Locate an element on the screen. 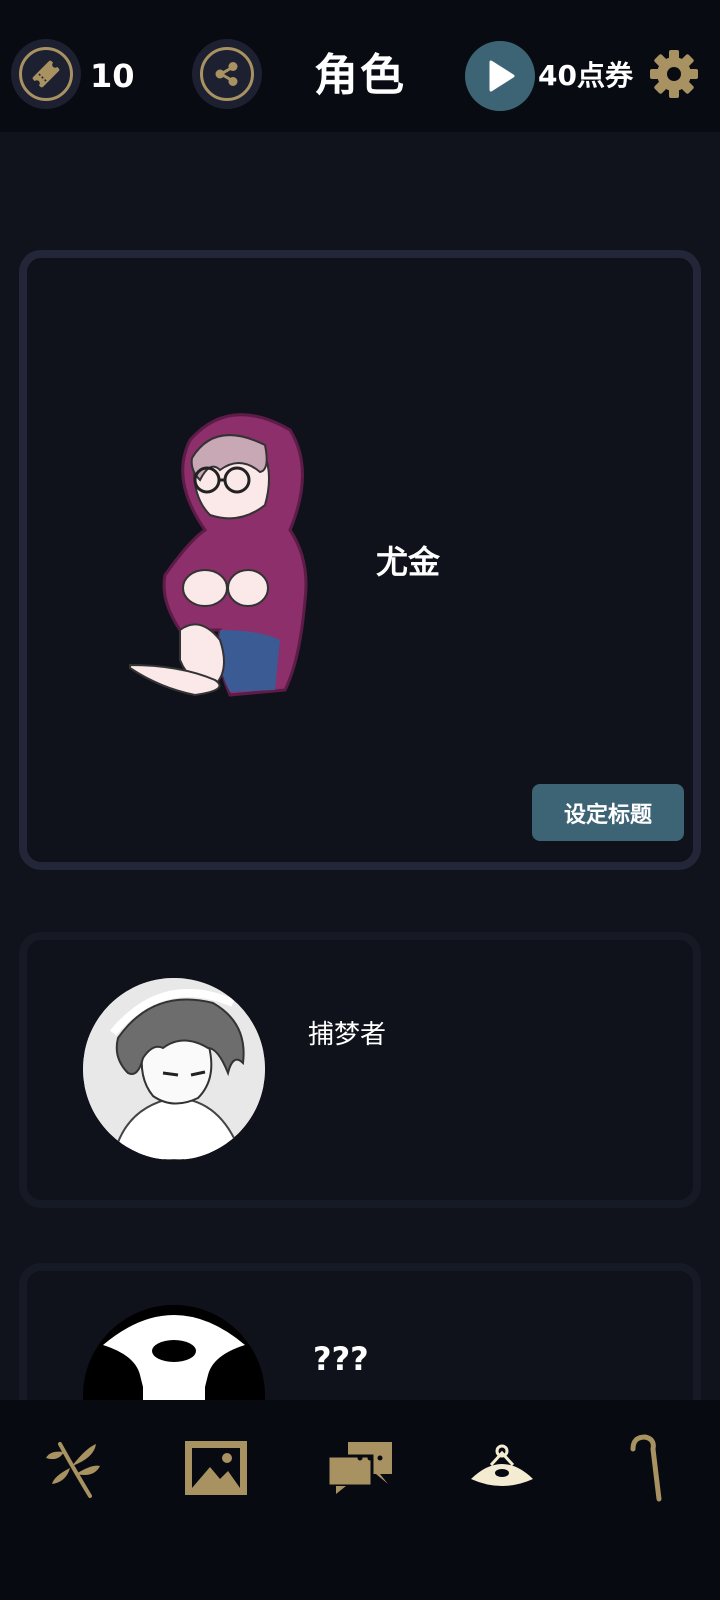 The height and width of the screenshot is (1600, 720). character-fan-icon is located at coordinates (502, 1465).